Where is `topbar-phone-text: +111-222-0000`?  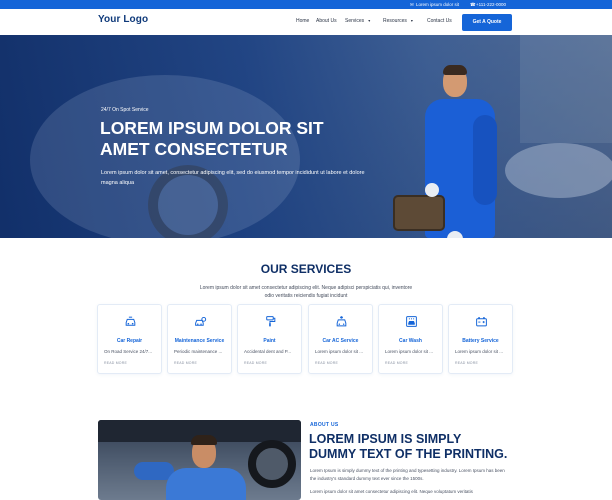 topbar-phone-text: +111-222-0000 is located at coordinates (491, 4).